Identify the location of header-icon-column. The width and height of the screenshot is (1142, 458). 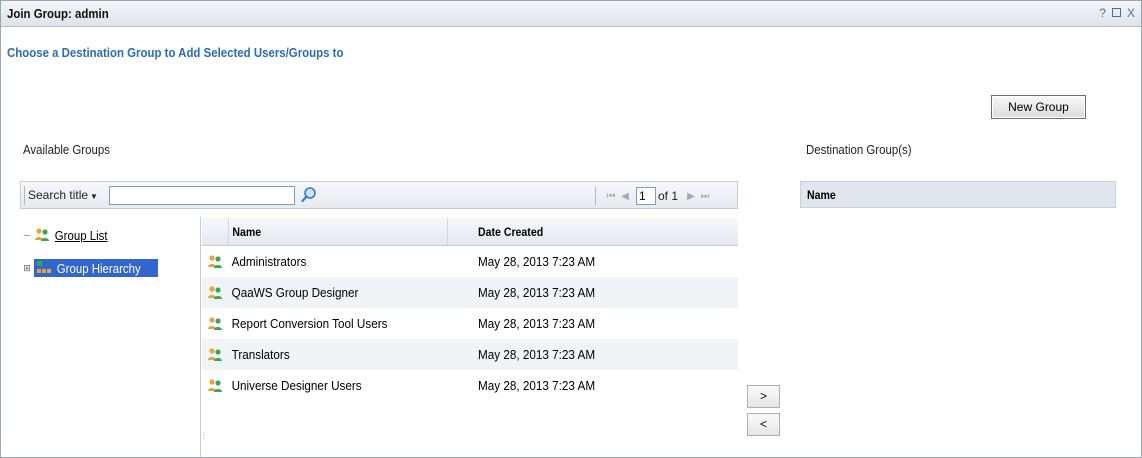
(215, 231).